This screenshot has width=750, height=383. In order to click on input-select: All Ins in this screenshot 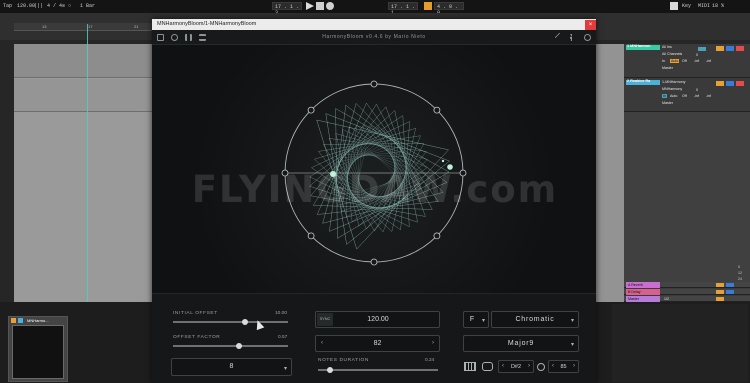, I will do `click(667, 47)`.